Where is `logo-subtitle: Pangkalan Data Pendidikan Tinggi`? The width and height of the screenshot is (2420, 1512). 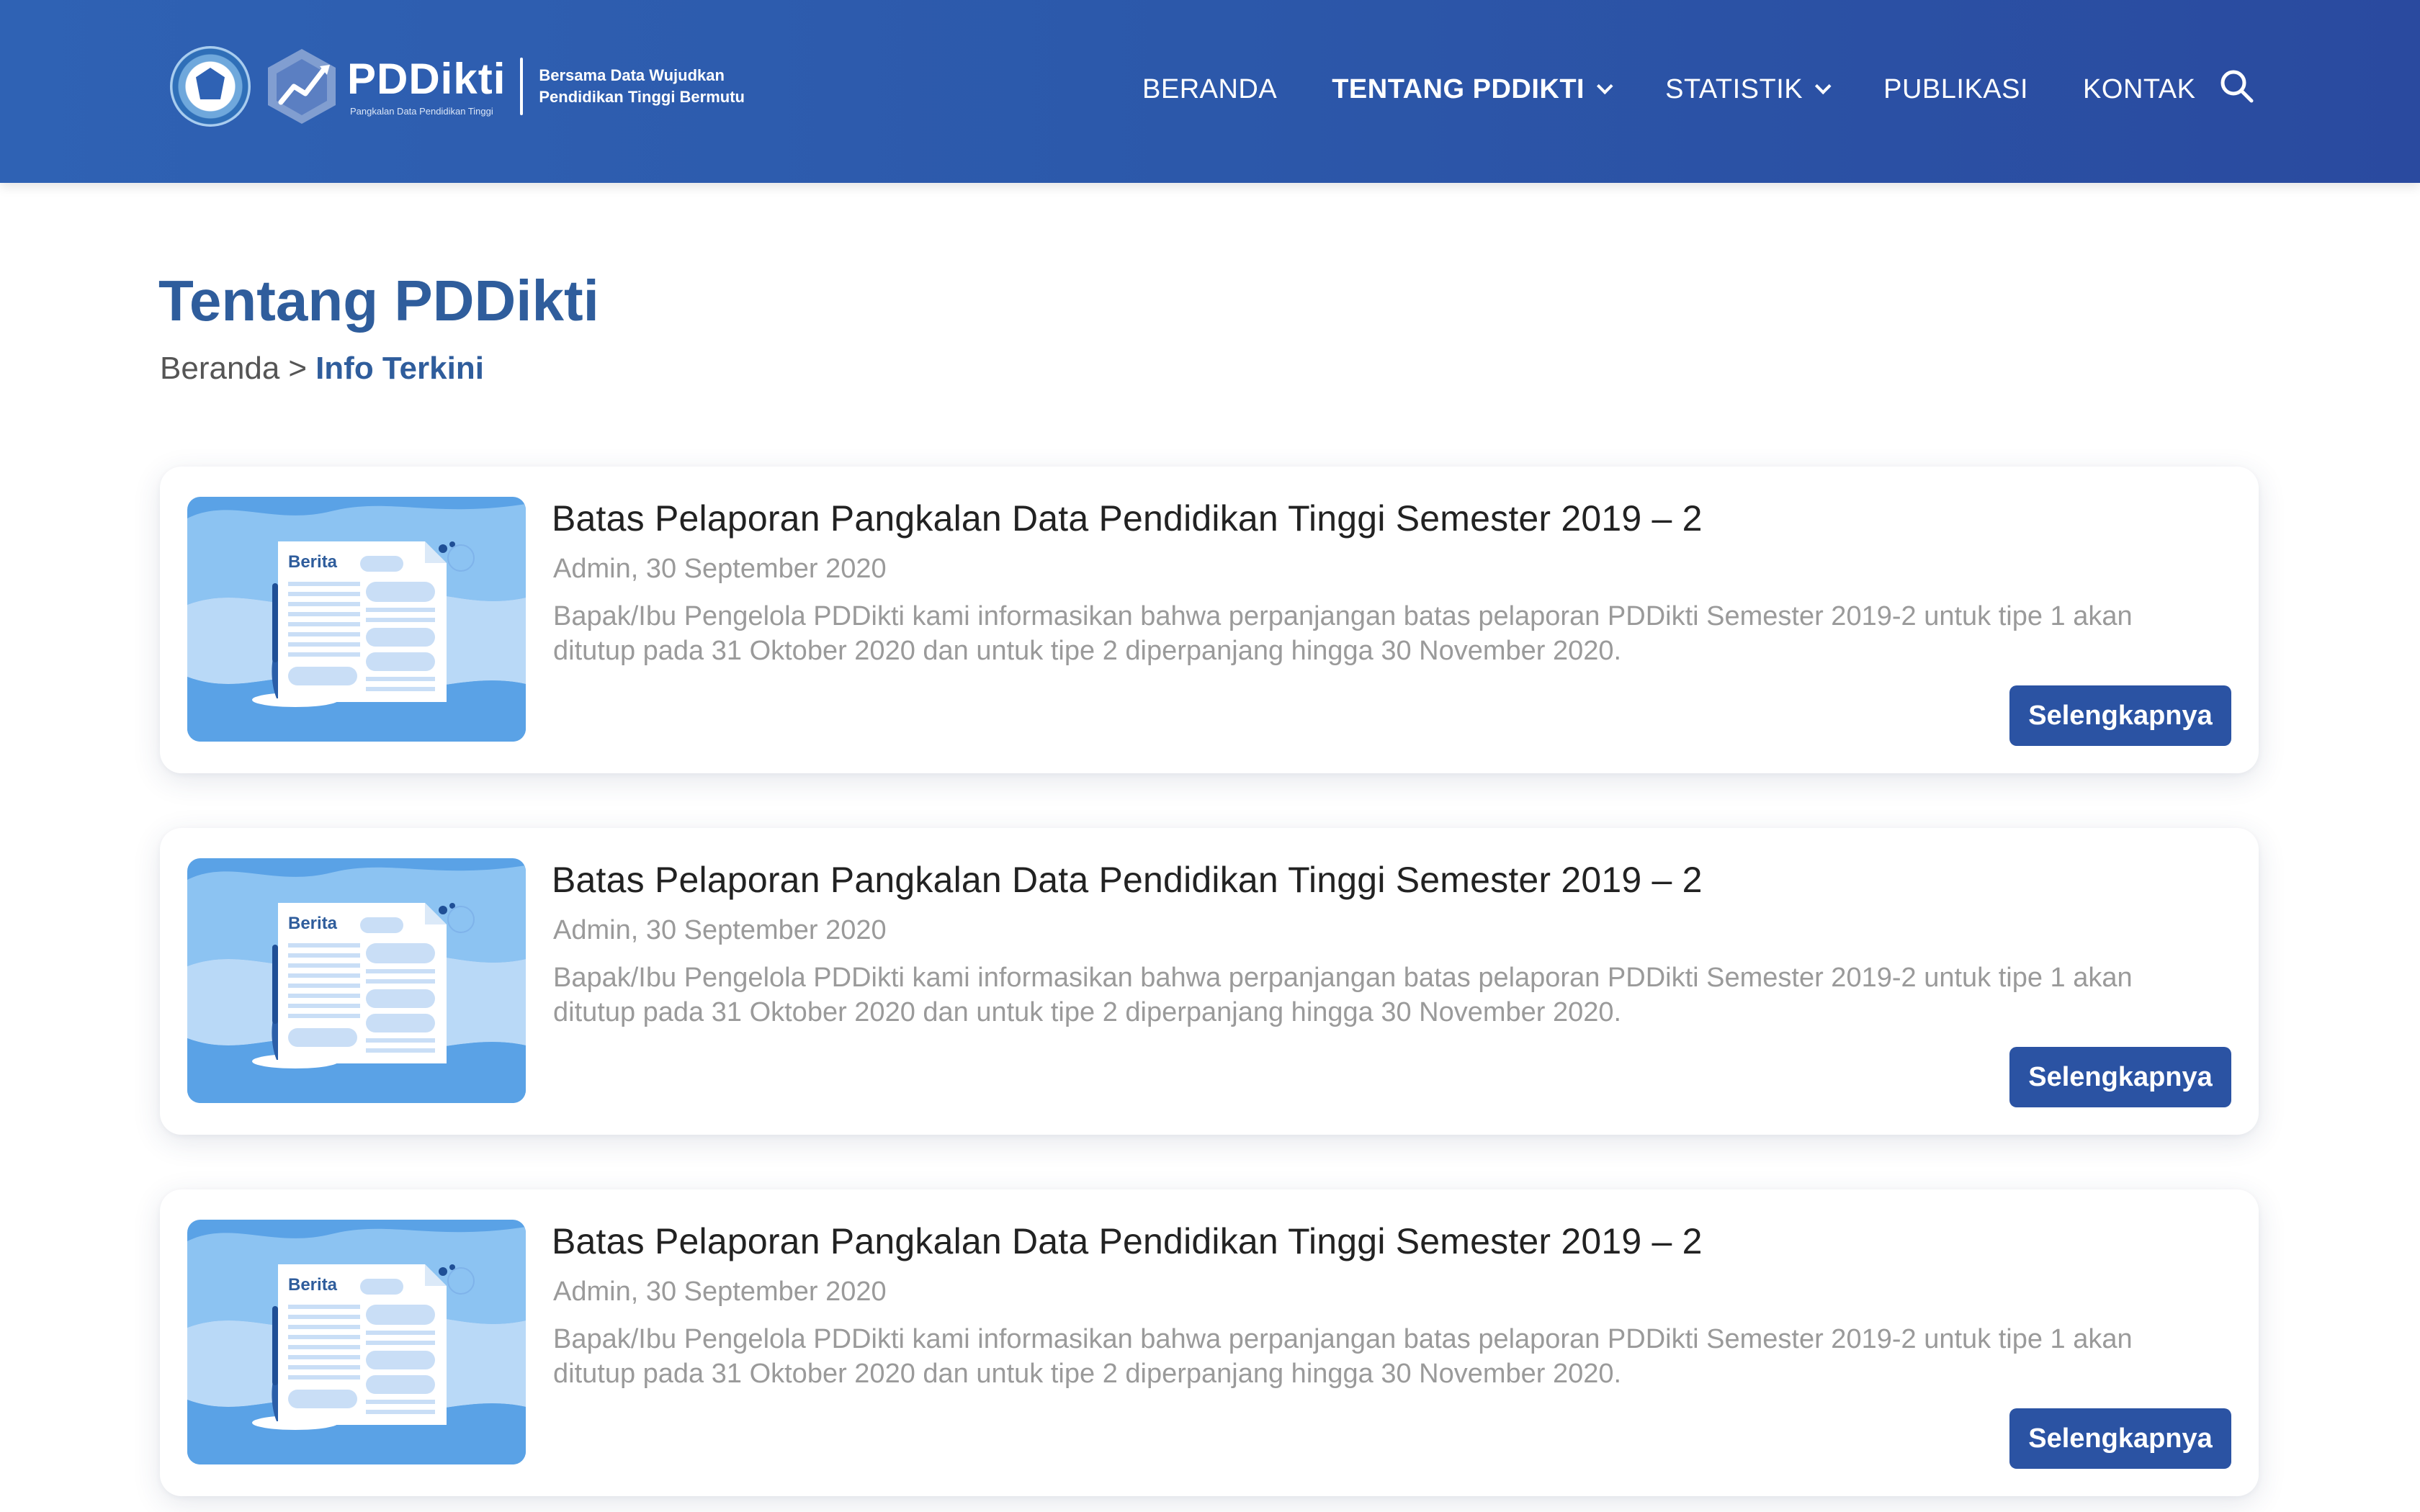
logo-subtitle: Pangkalan Data Pendidikan Tinggi is located at coordinates (422, 111).